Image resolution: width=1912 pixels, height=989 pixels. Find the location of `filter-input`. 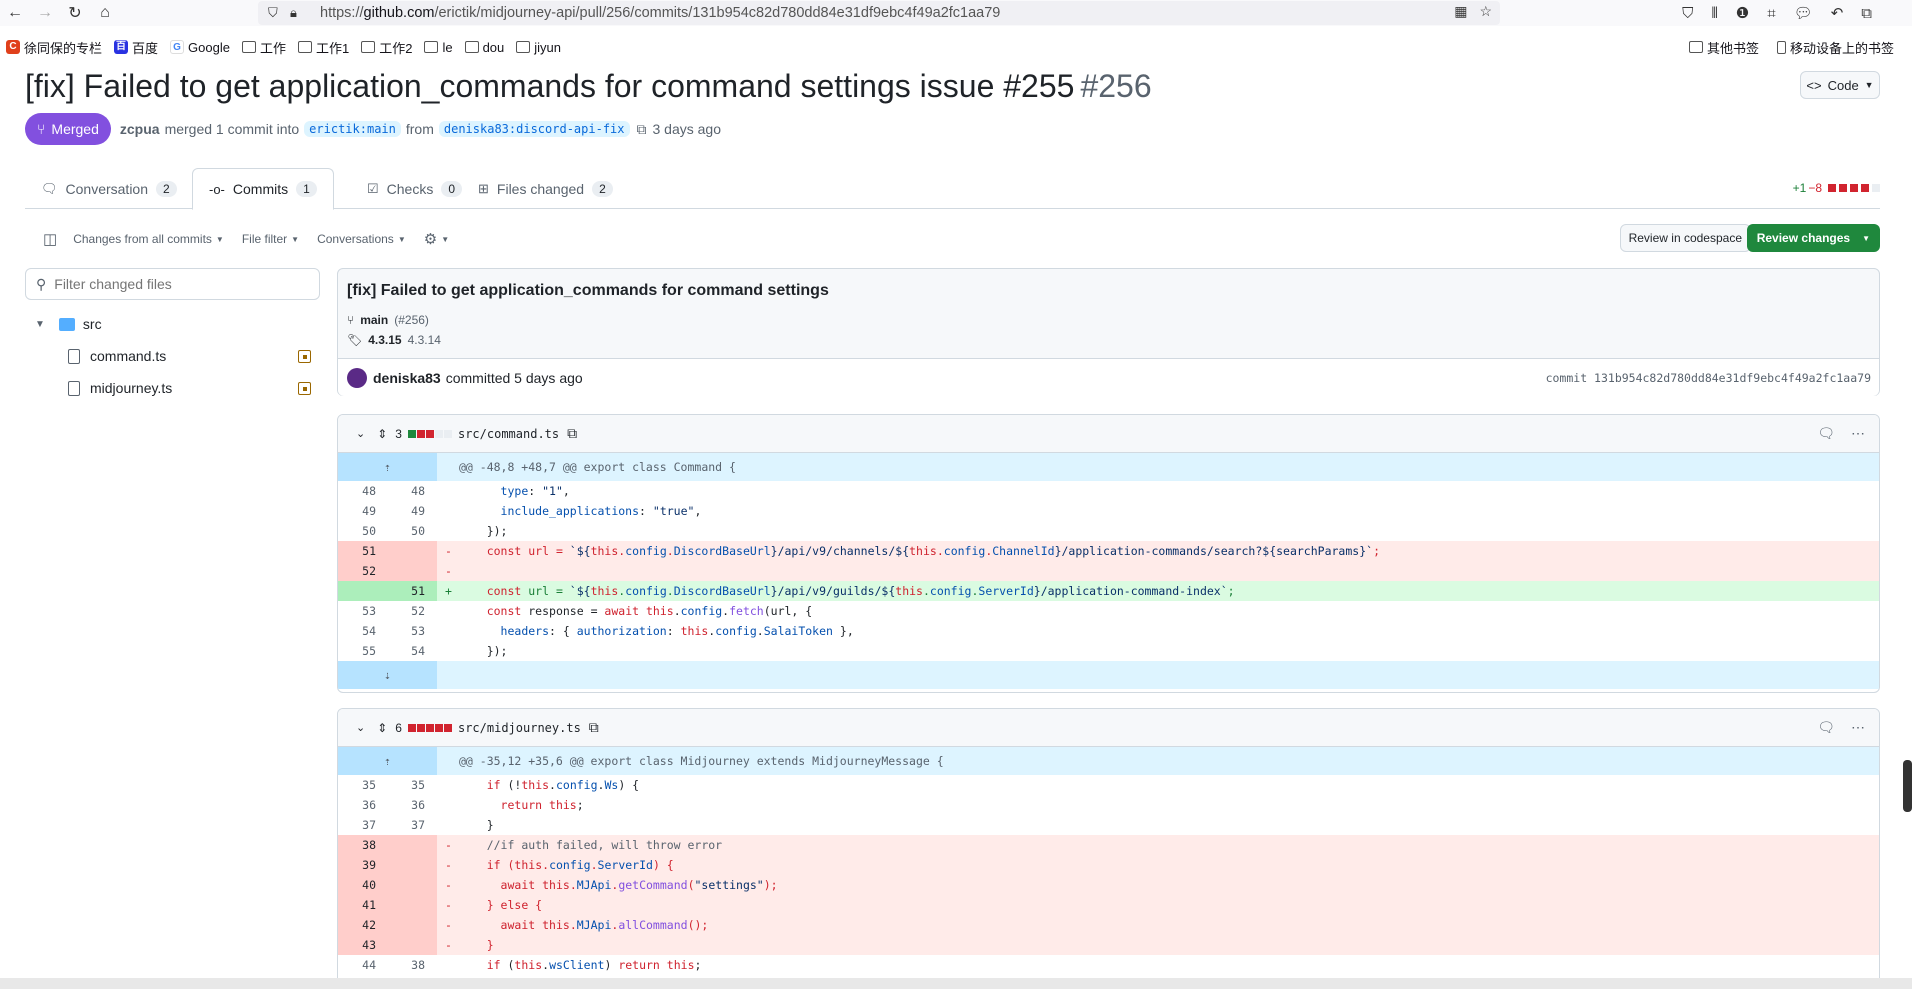

filter-input is located at coordinates (174, 284).